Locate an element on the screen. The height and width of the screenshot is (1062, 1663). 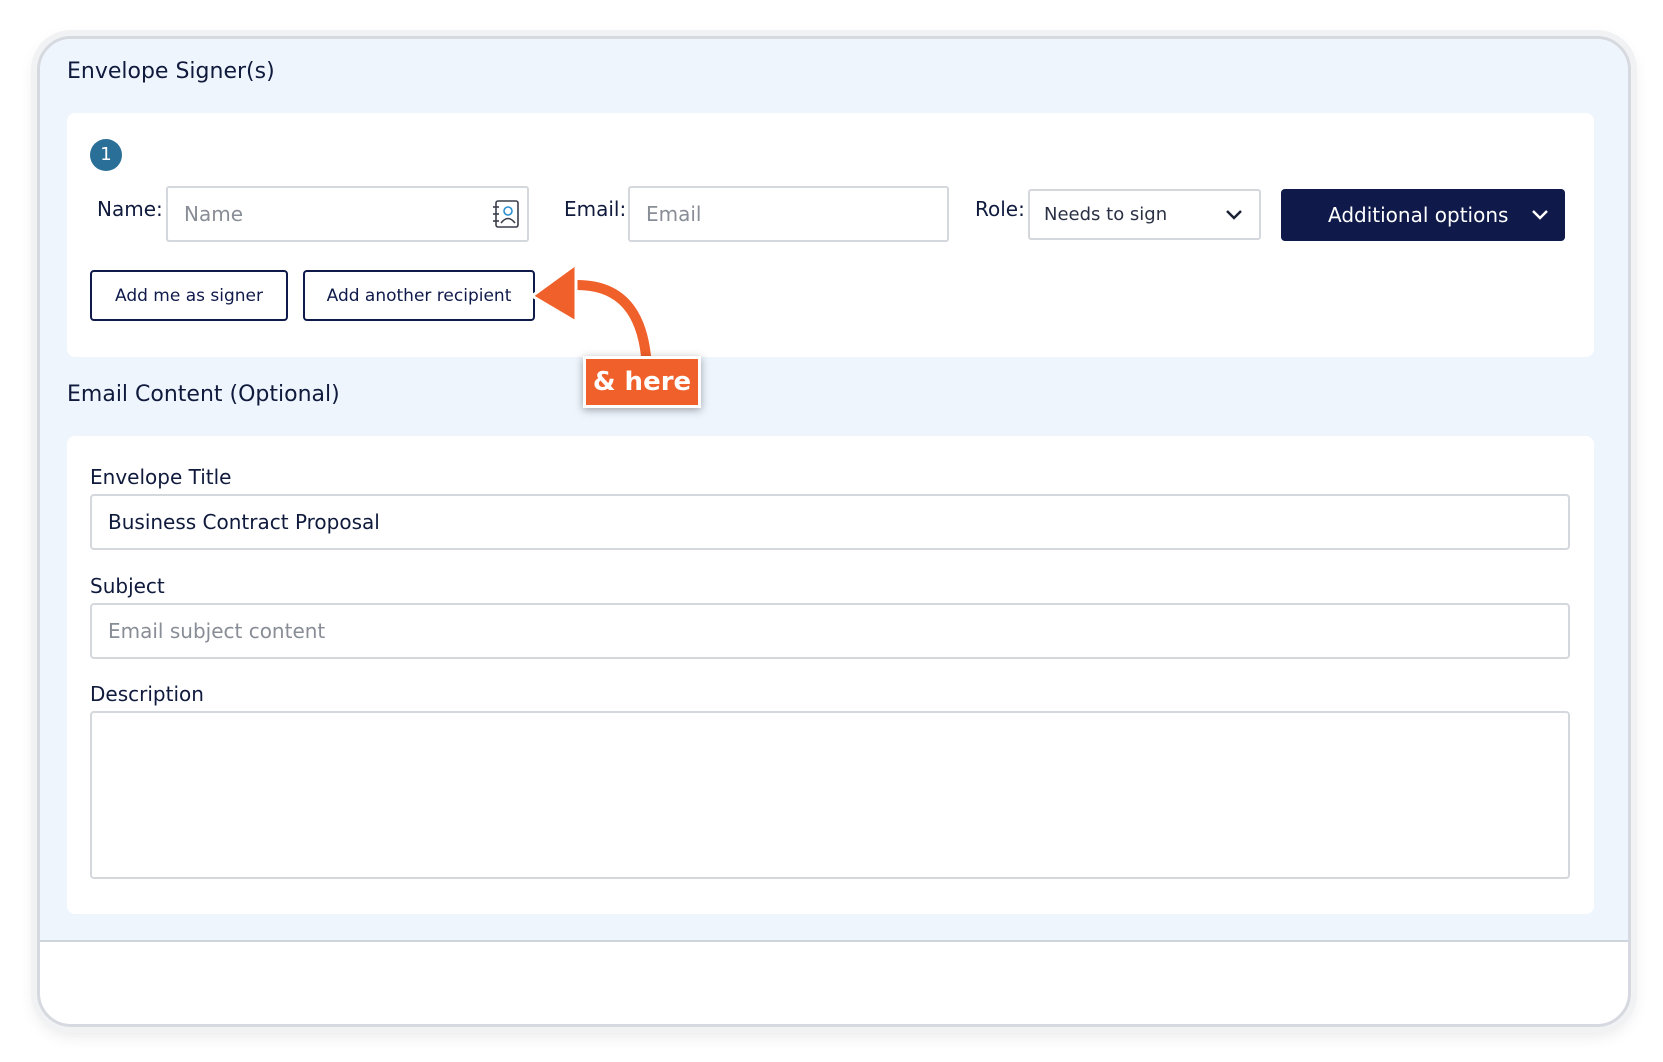
role-label: Role: is located at coordinates (1000, 209).